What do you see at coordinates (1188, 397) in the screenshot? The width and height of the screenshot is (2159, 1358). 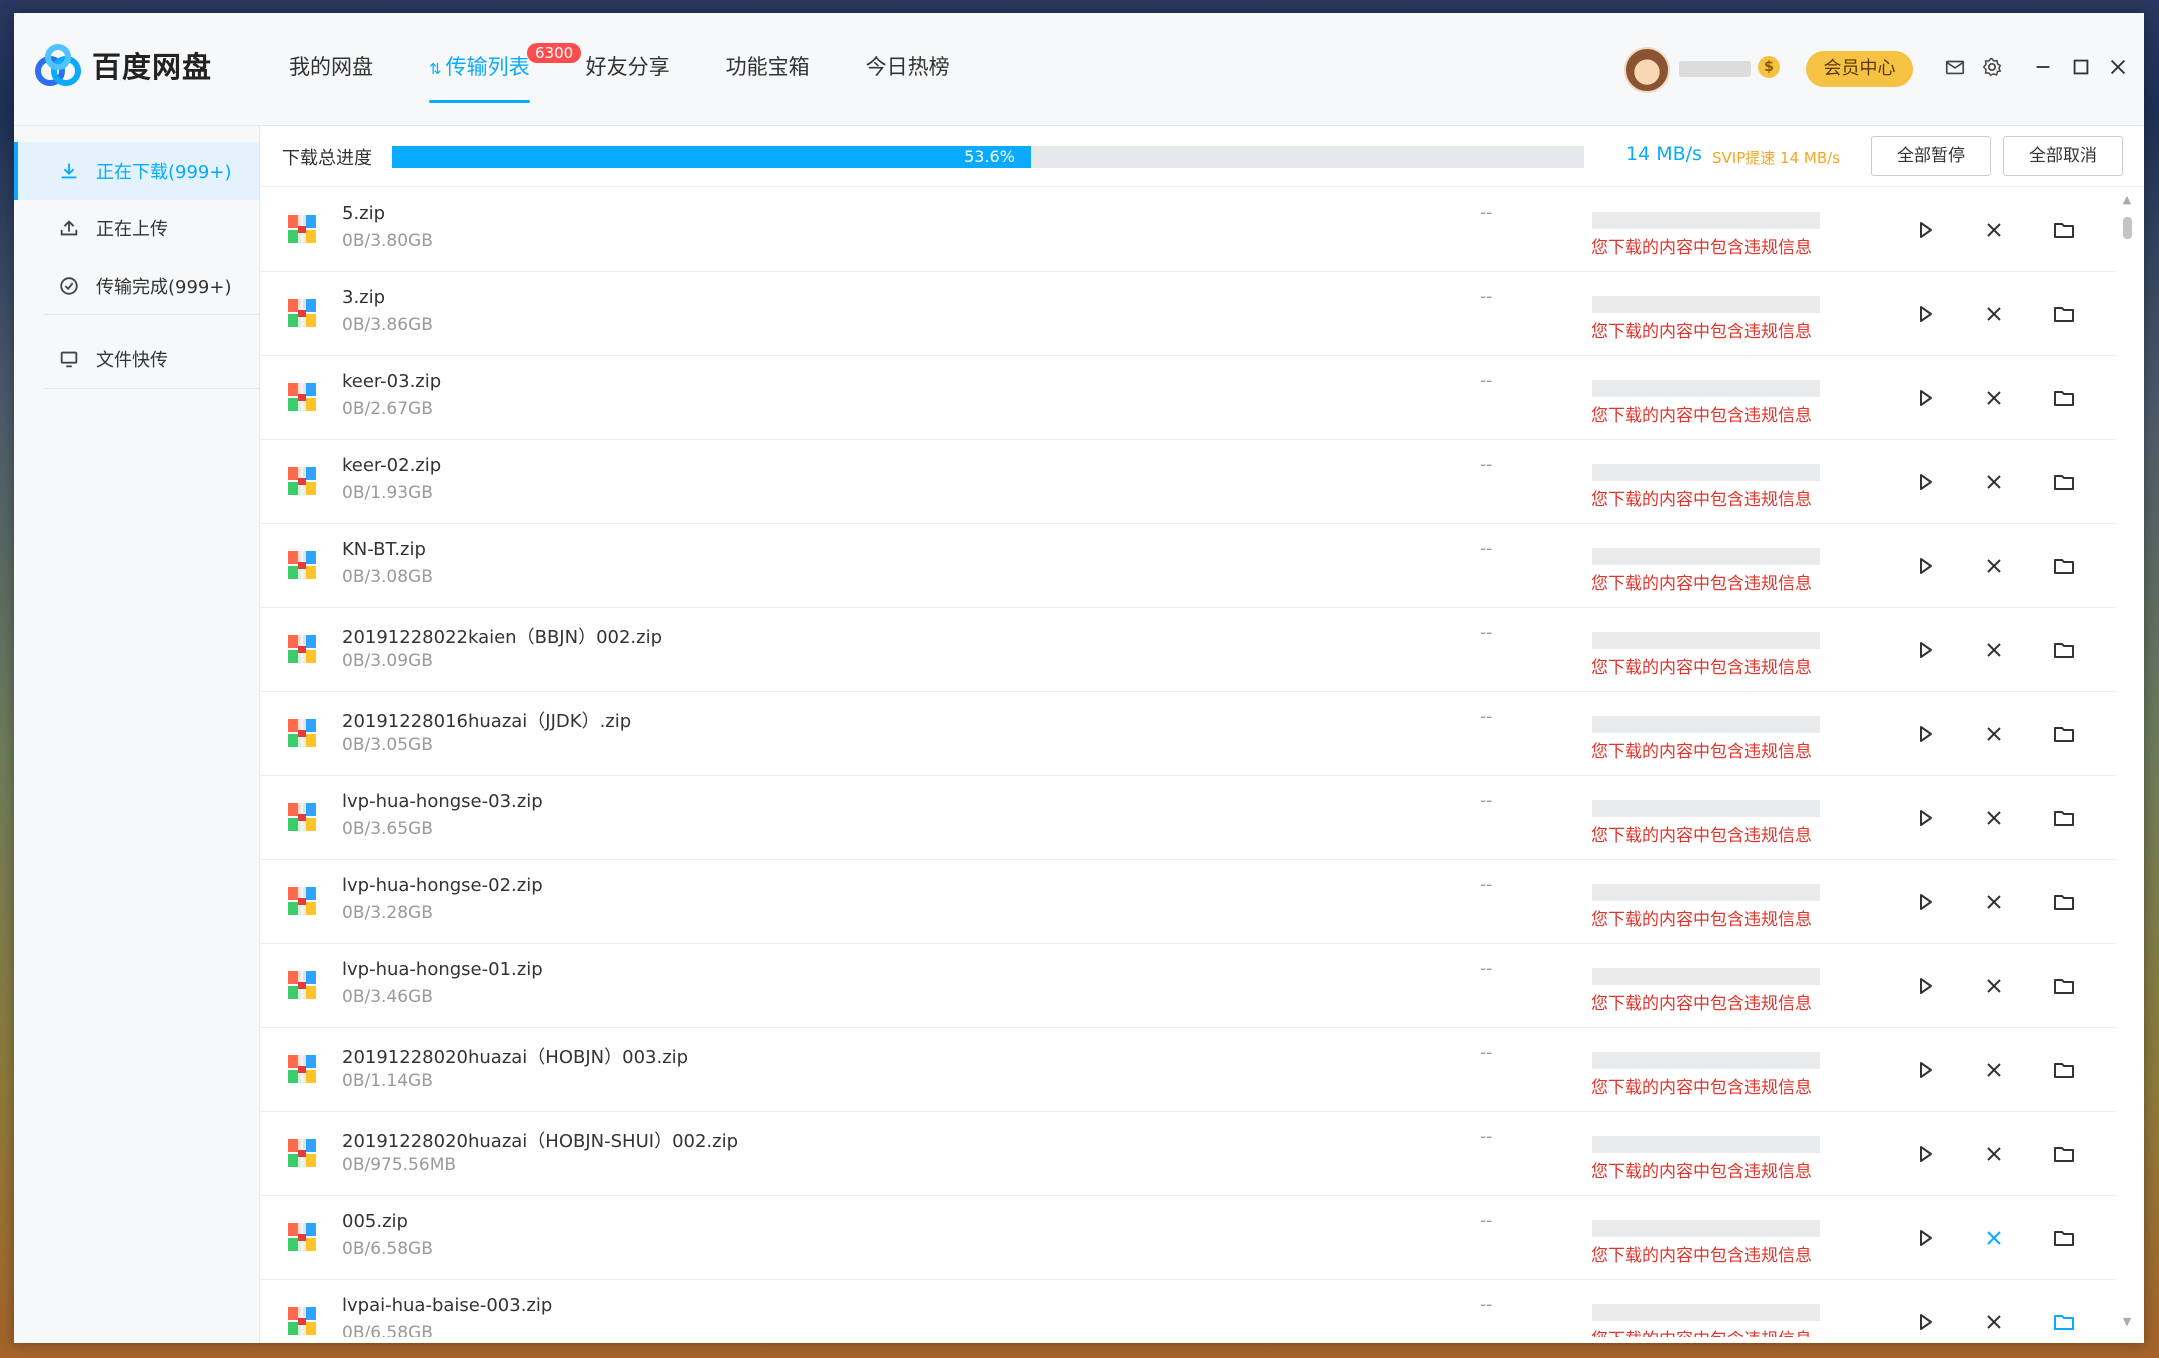 I see `download-row: keer-03.zip 0B/2.67GB -- 您下载的内容中包含违规信息` at bounding box center [1188, 397].